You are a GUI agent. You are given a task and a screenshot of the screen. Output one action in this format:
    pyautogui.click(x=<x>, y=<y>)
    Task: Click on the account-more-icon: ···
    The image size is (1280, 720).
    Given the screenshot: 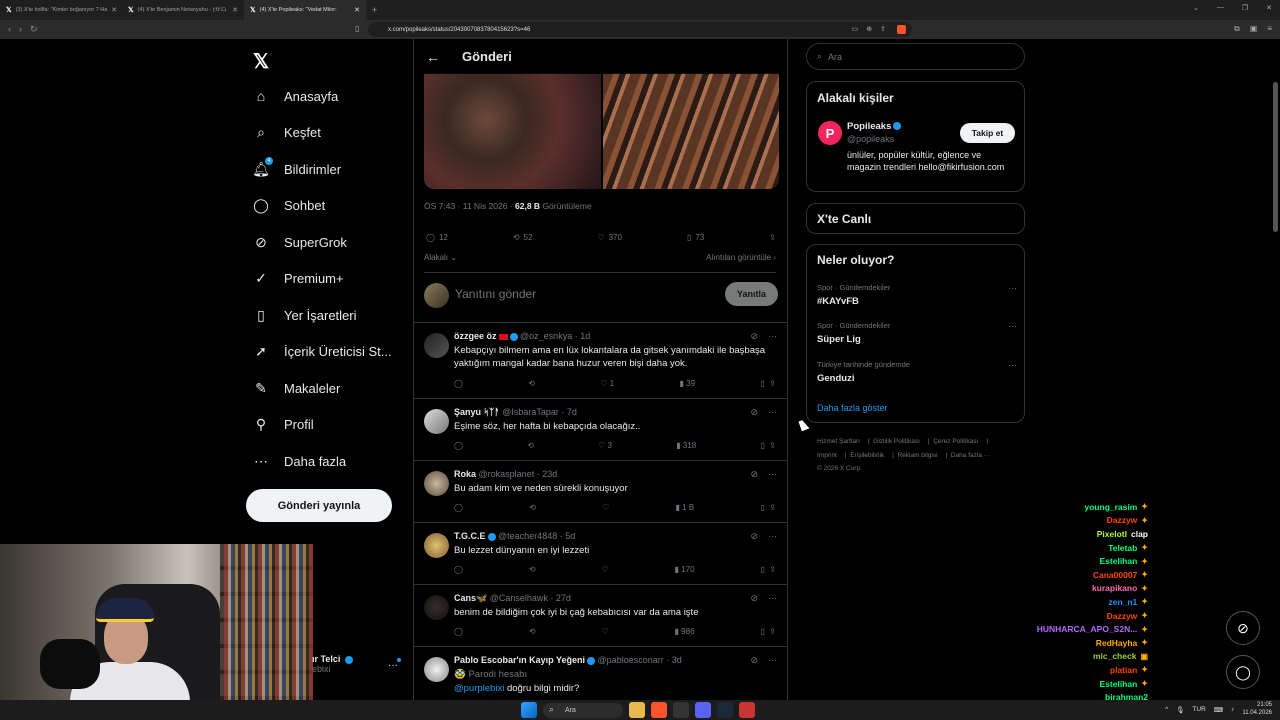 What is the action you would take?
    pyautogui.click(x=393, y=665)
    